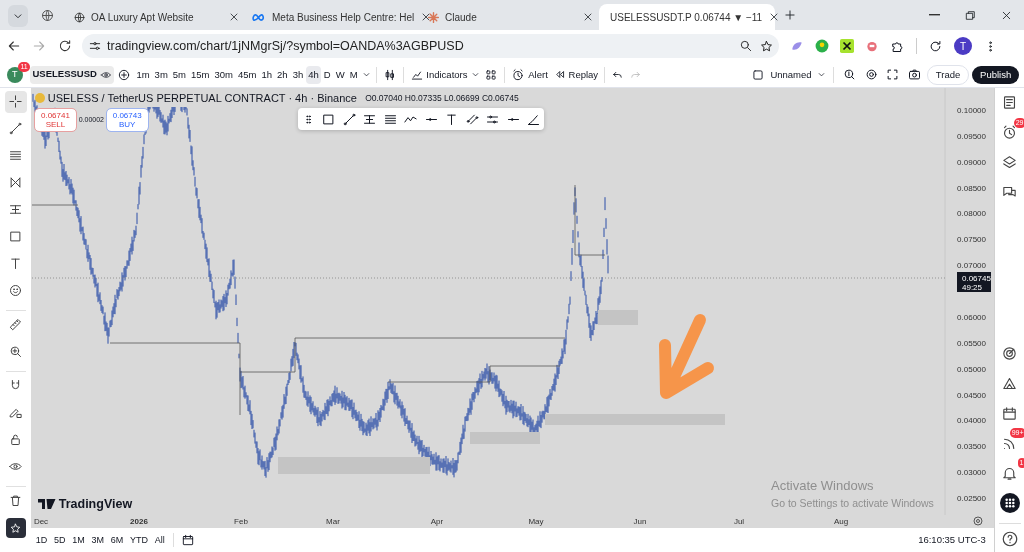 This screenshot has width=1024, height=552. I want to click on price-label: 0.07500, so click(971, 240).